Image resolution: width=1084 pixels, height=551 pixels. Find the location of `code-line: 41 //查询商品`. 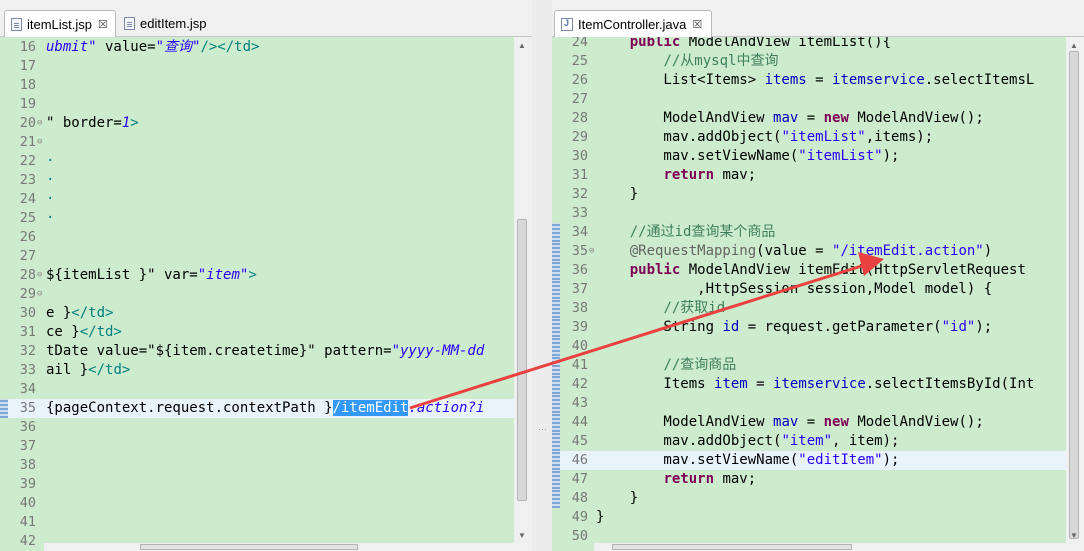

code-line: 41 //查询商品 is located at coordinates (810, 365).